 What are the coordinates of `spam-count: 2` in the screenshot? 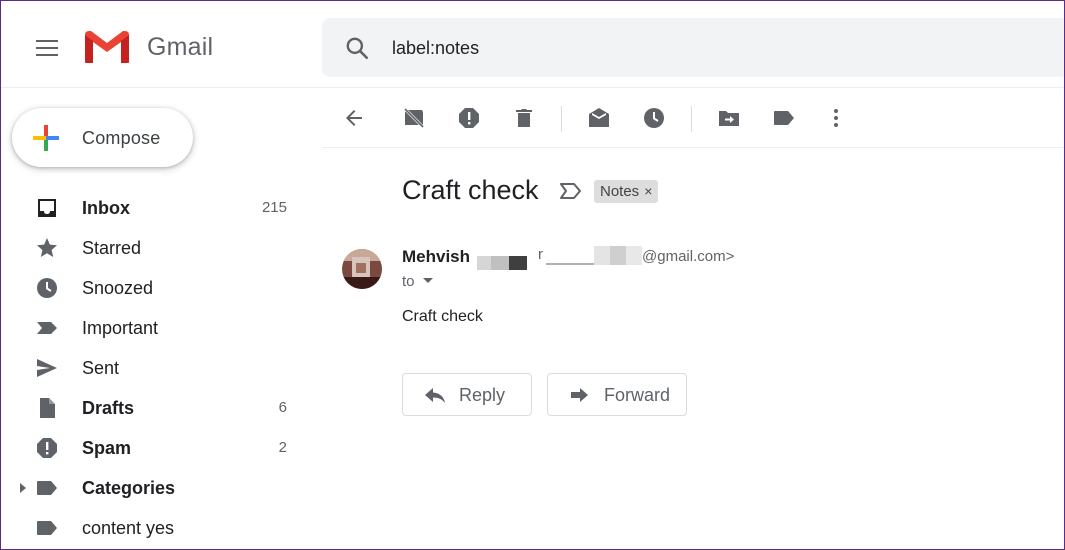 It's located at (282, 447).